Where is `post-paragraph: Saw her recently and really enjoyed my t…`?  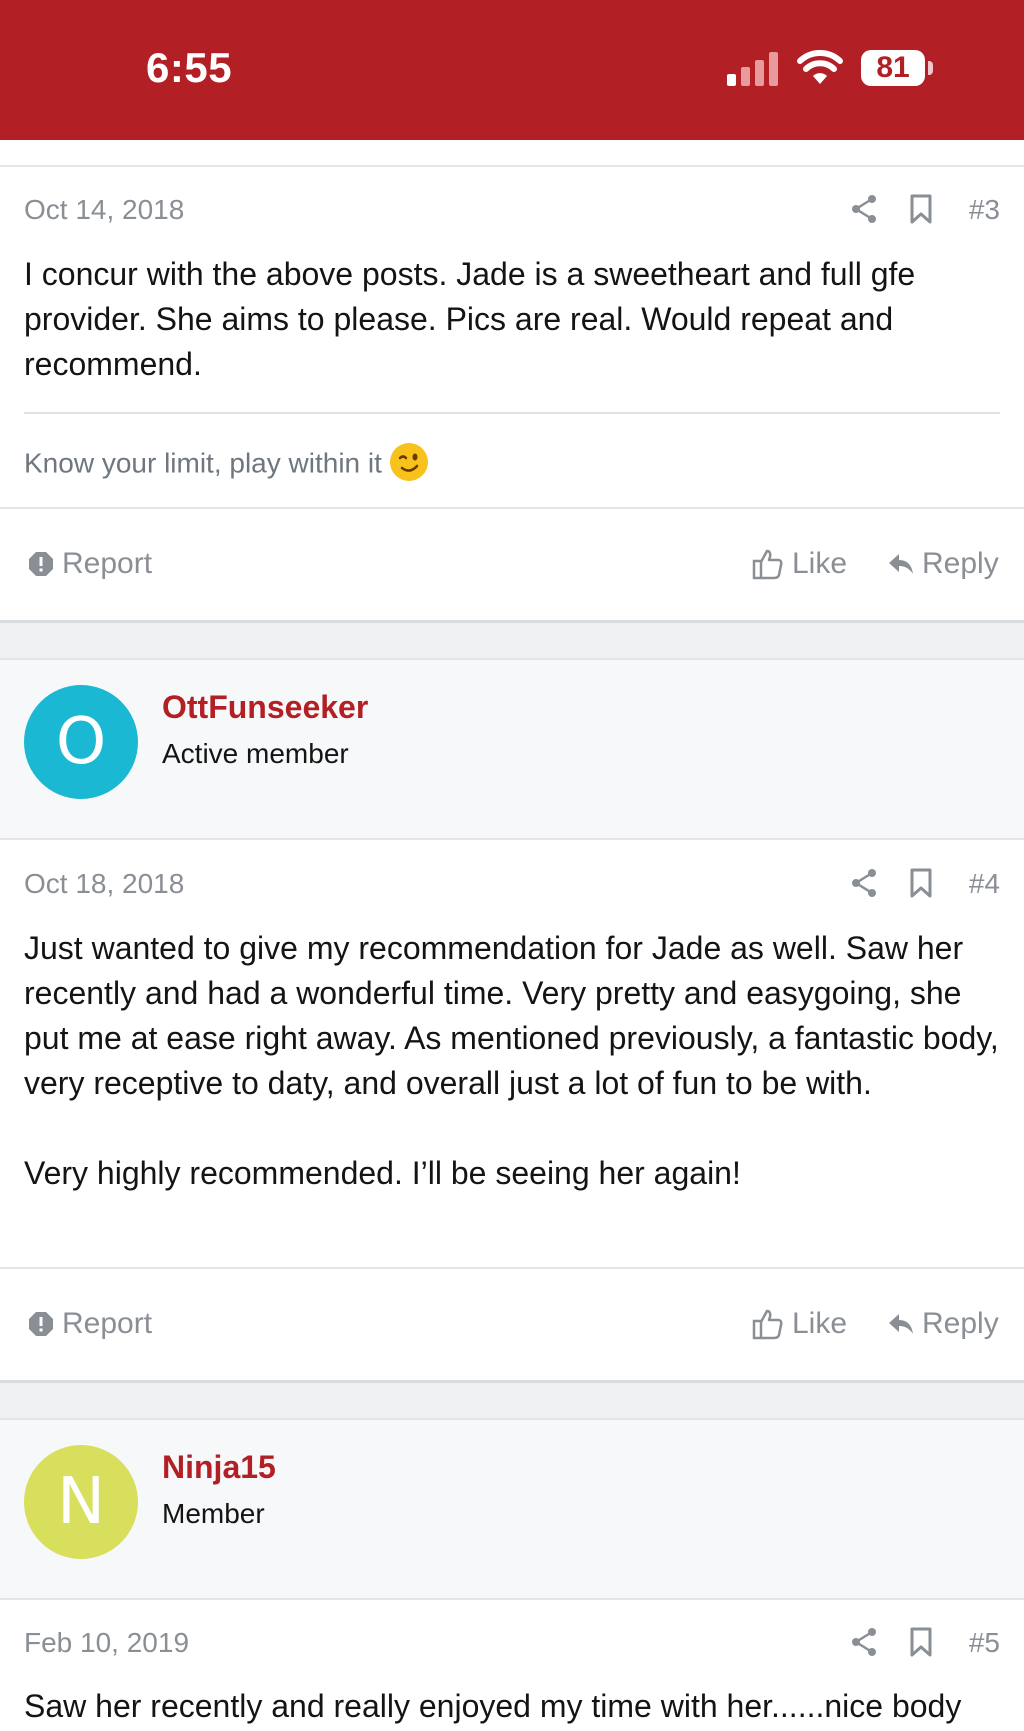
post-paragraph: Saw her recently and really enjoyed my t… is located at coordinates (493, 1706).